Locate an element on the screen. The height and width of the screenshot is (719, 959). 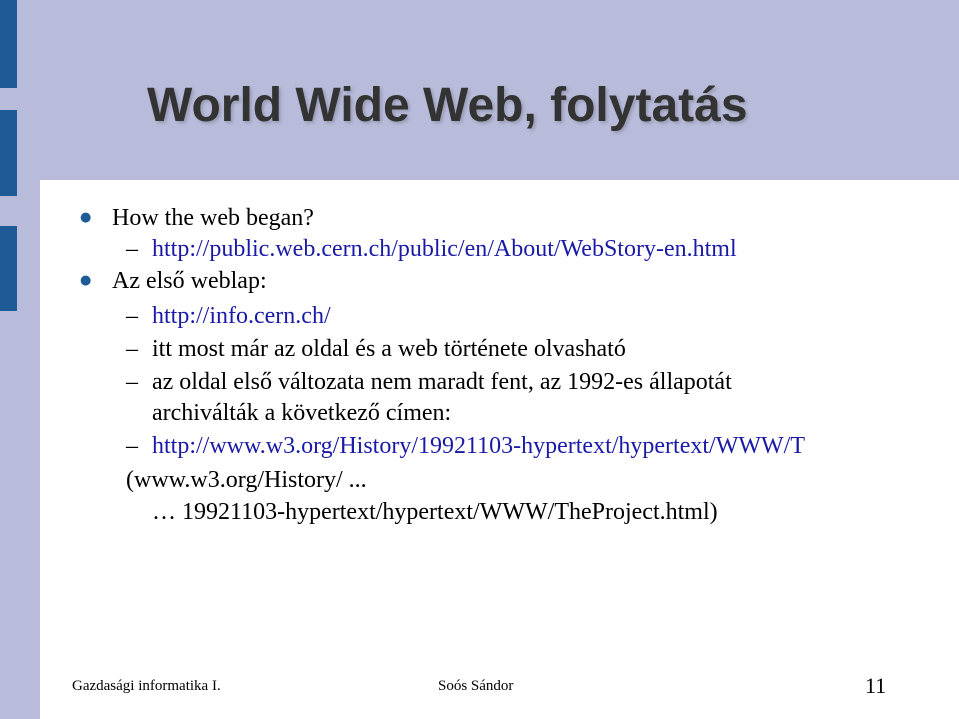
footer-author: Soós Sándor is located at coordinates (476, 686).